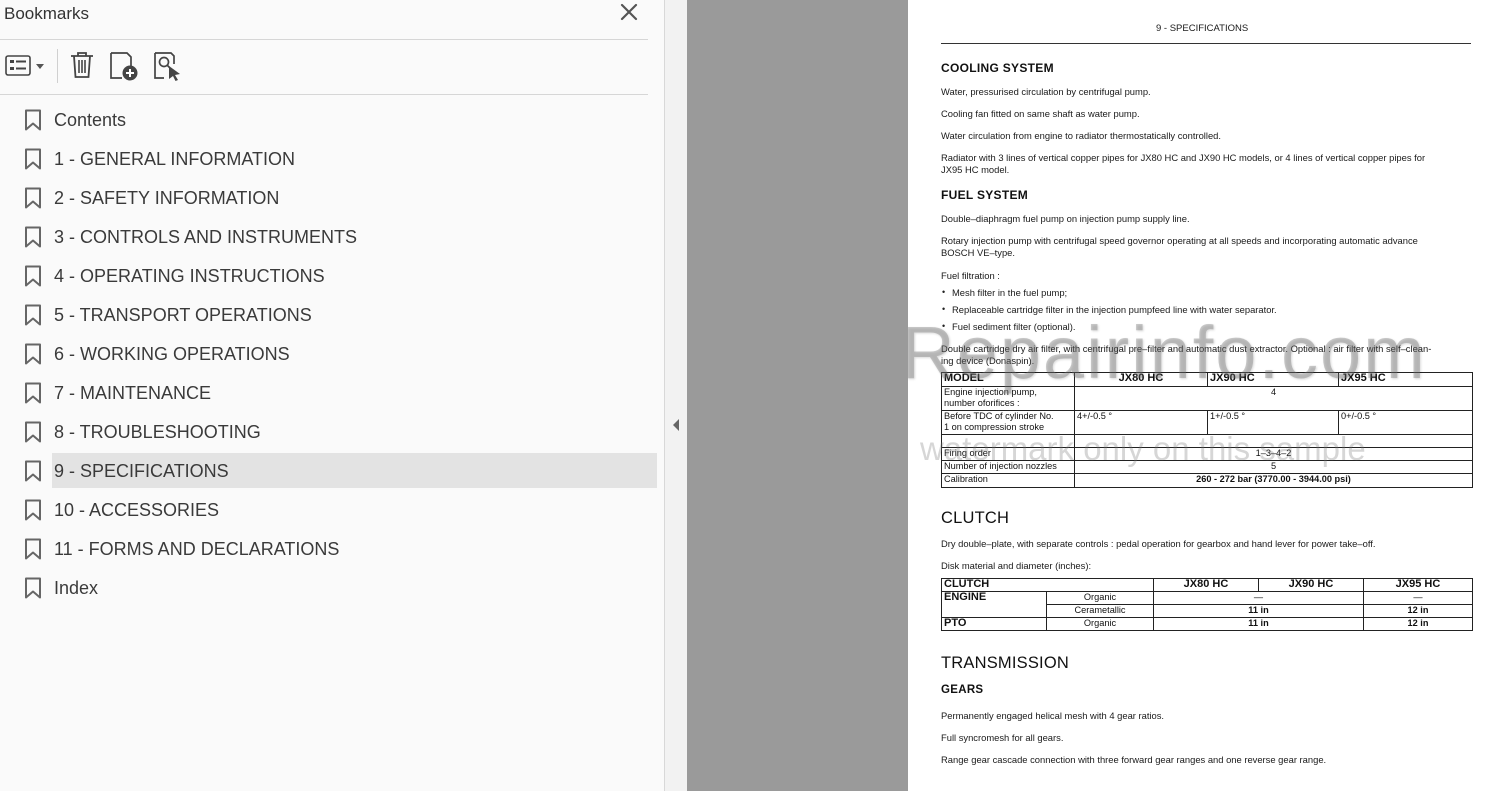  I want to click on bookmark-label: 4 - OPERATING INSTRUCTIONS, so click(189, 276).